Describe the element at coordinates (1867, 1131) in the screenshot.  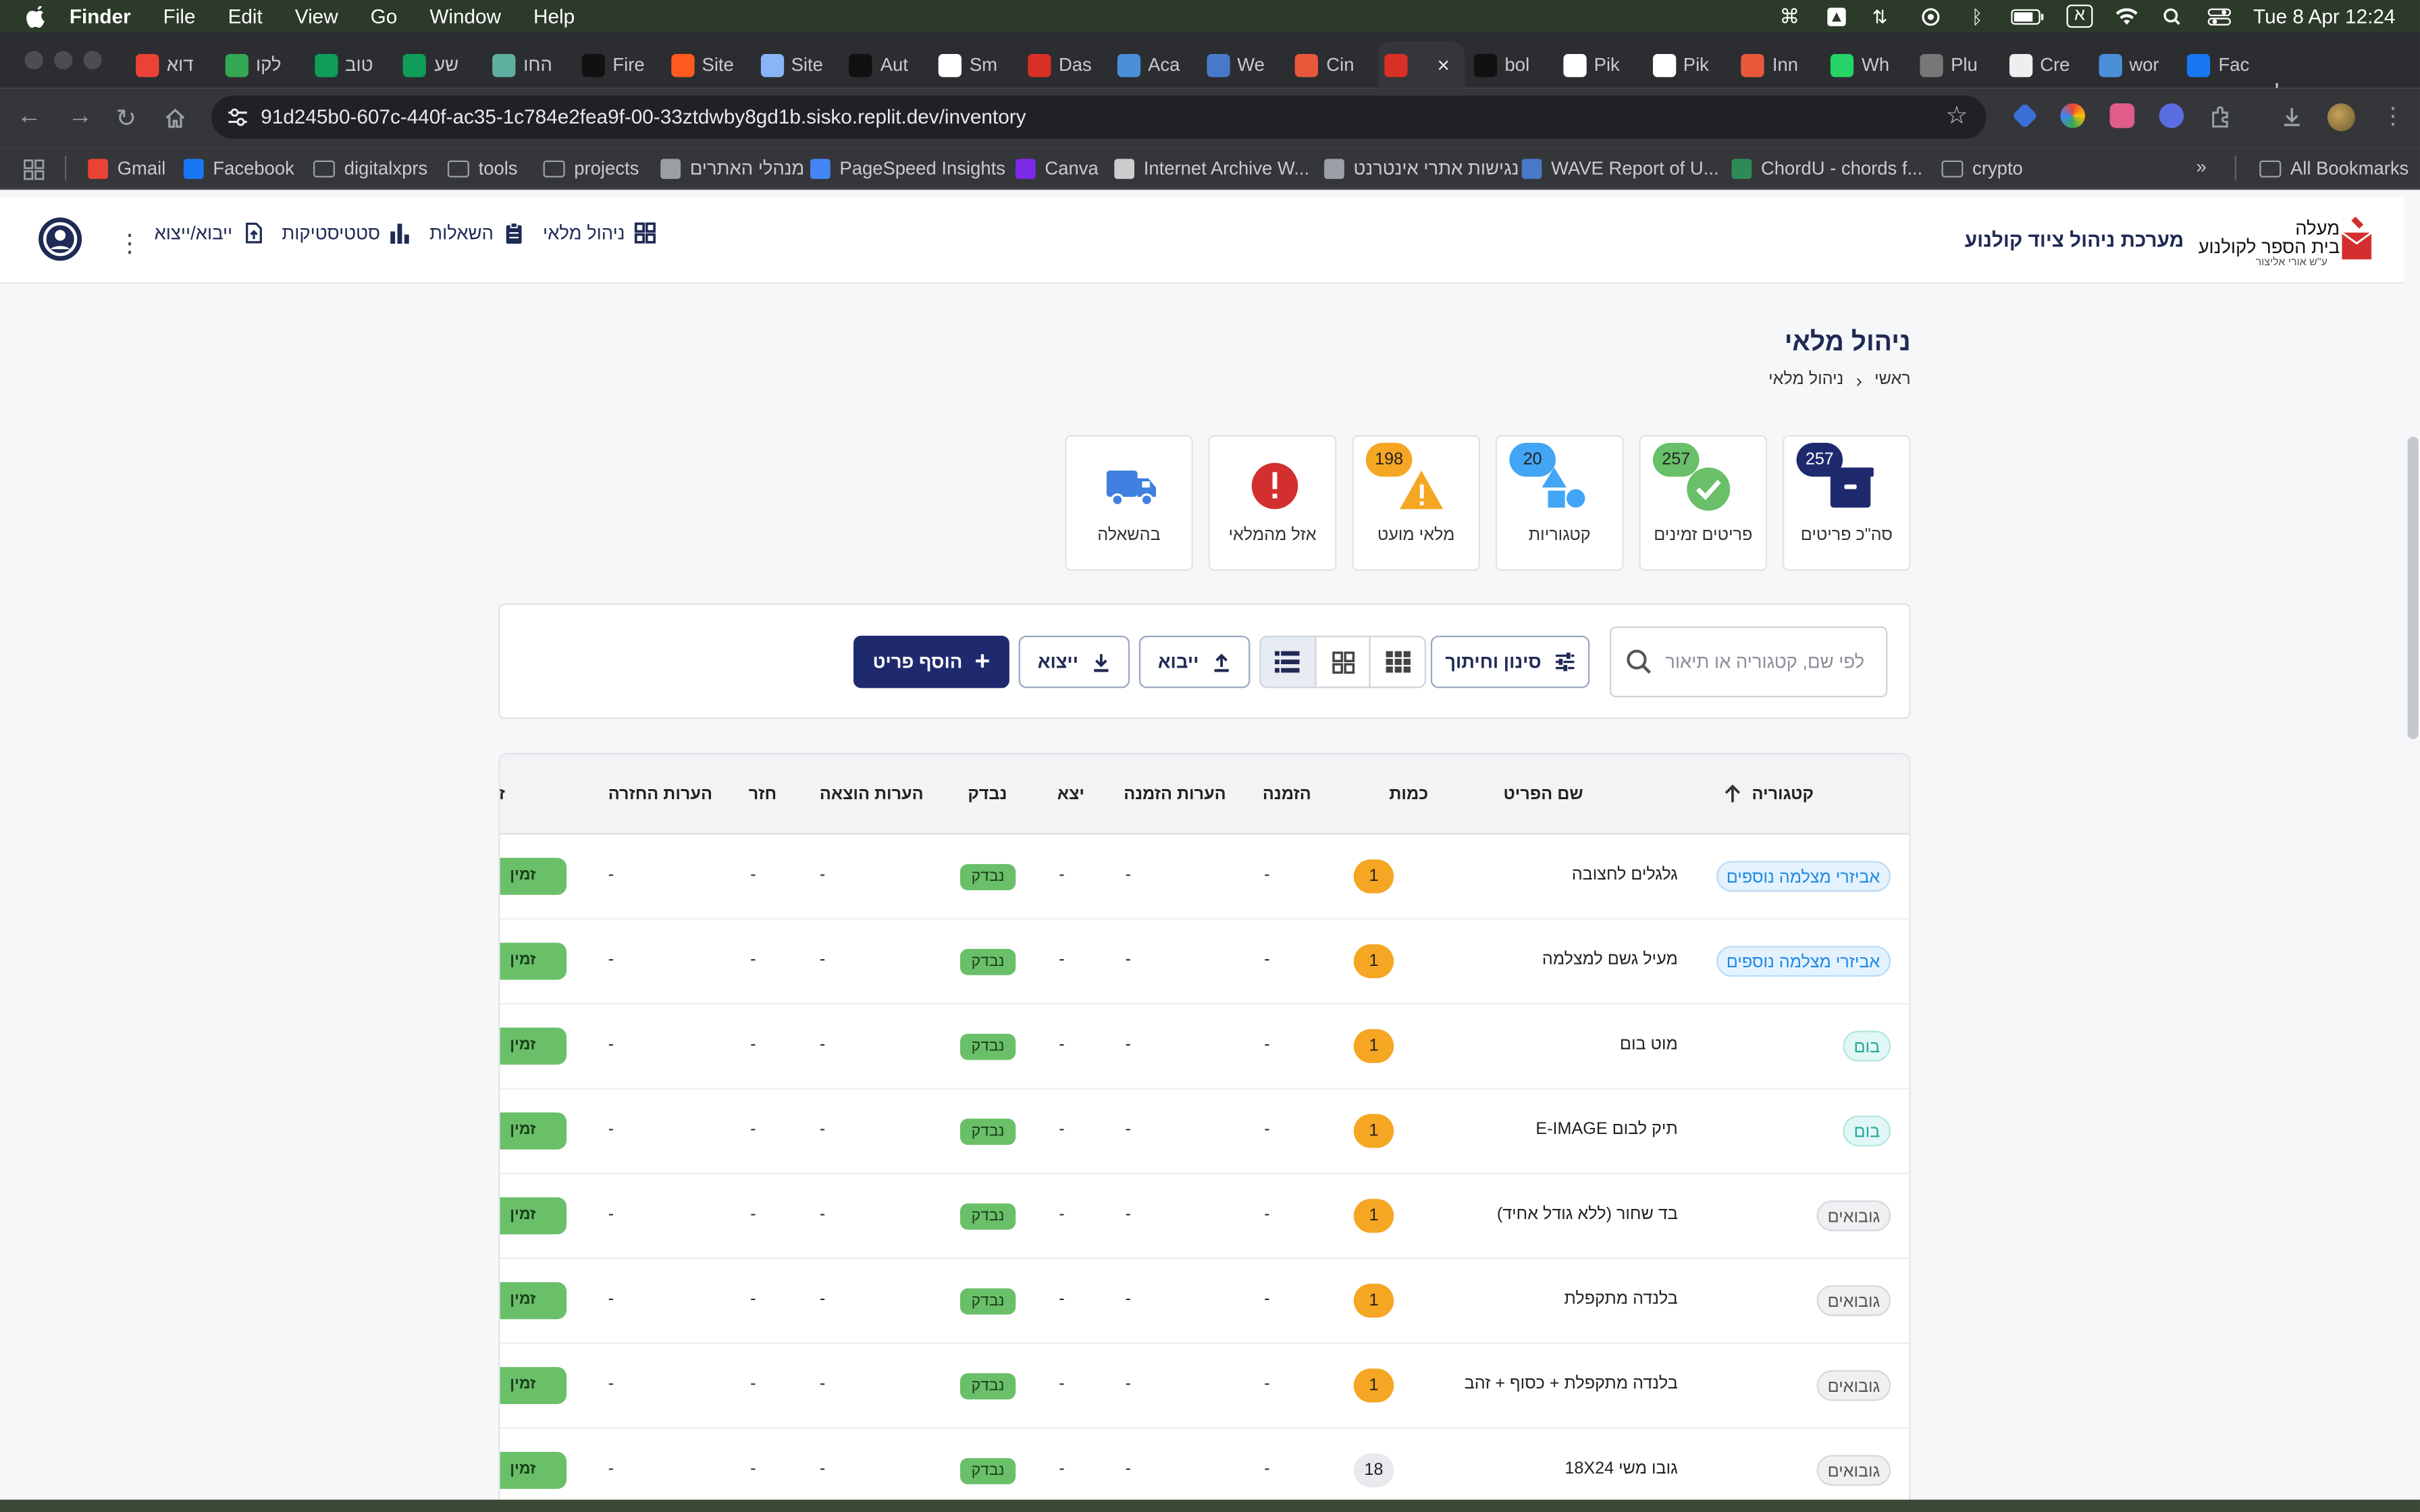
I see `category-chip: בום` at that location.